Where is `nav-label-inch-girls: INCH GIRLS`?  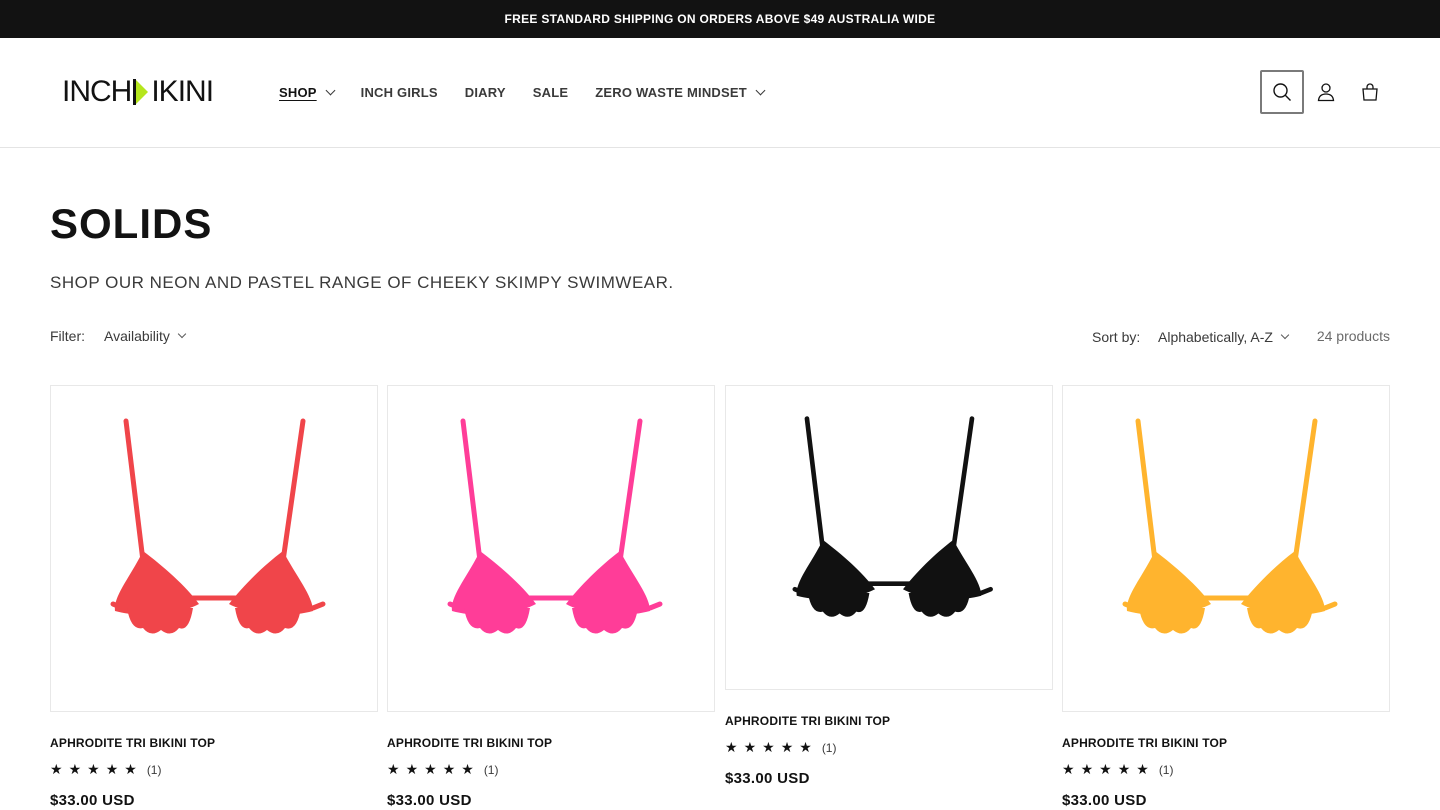 nav-label-inch-girls: INCH GIRLS is located at coordinates (399, 92).